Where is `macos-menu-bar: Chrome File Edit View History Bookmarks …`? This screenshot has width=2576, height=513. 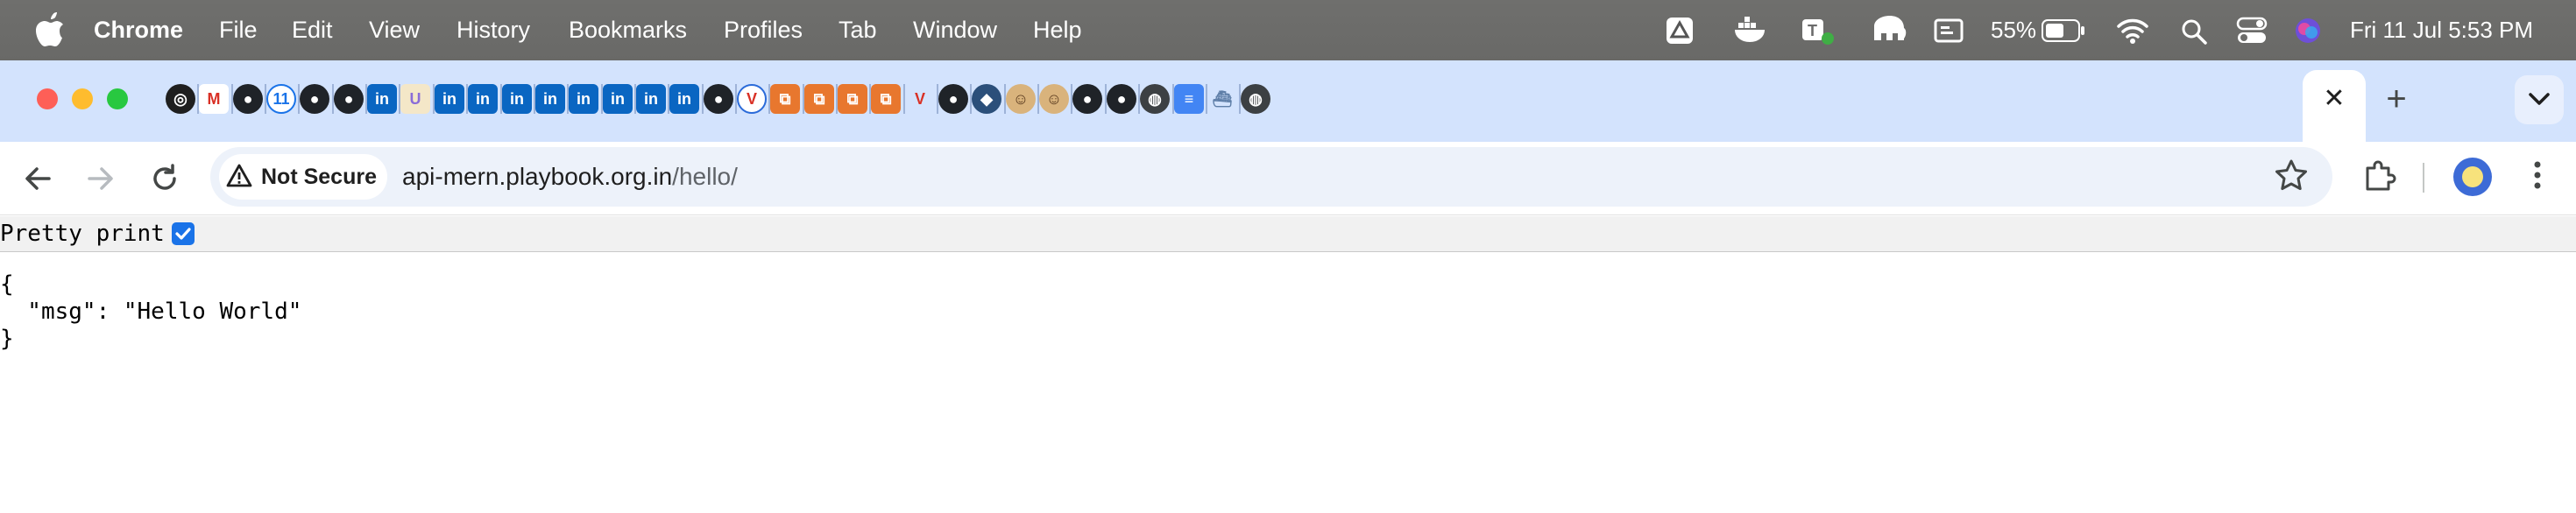
macos-menu-bar: Chrome File Edit View History Bookmarks … is located at coordinates (1288, 30).